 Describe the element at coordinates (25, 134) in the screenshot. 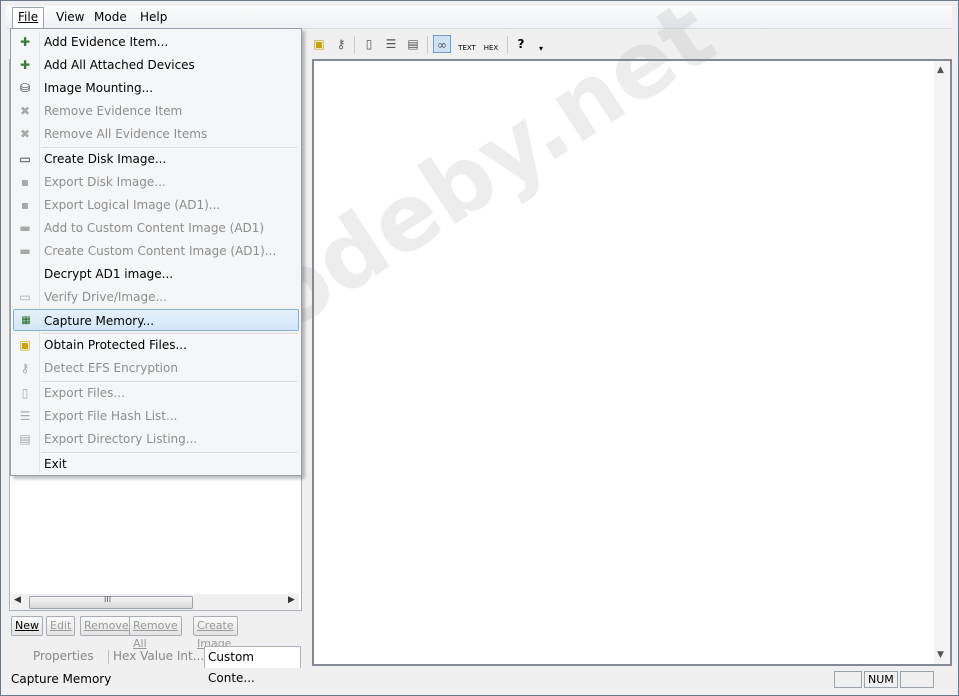

I see `remove-all-evidence-icon: ✖` at that location.